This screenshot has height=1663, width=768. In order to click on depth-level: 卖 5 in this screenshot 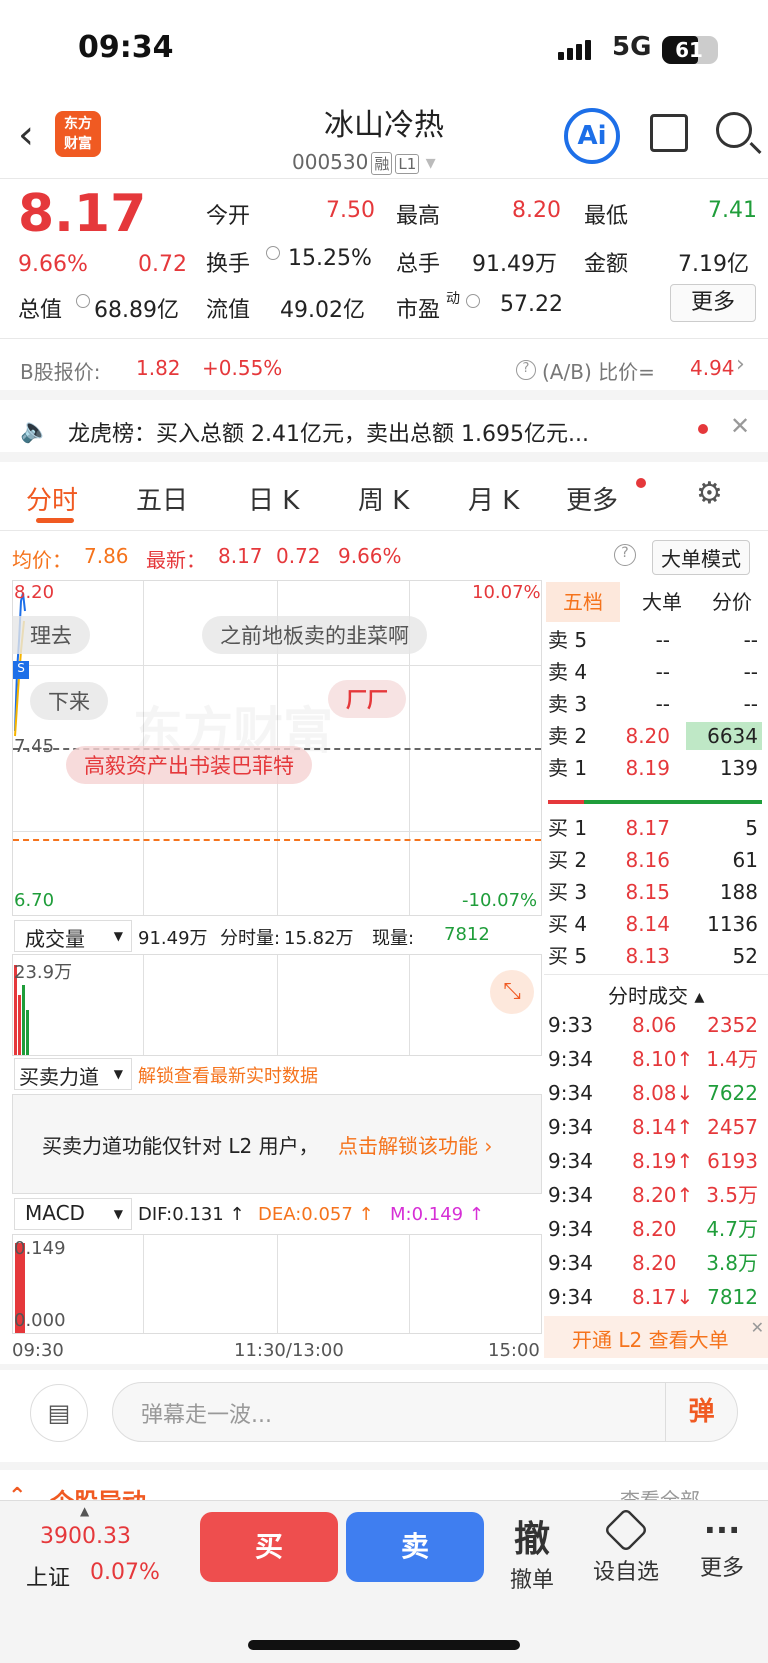, I will do `click(568, 640)`.